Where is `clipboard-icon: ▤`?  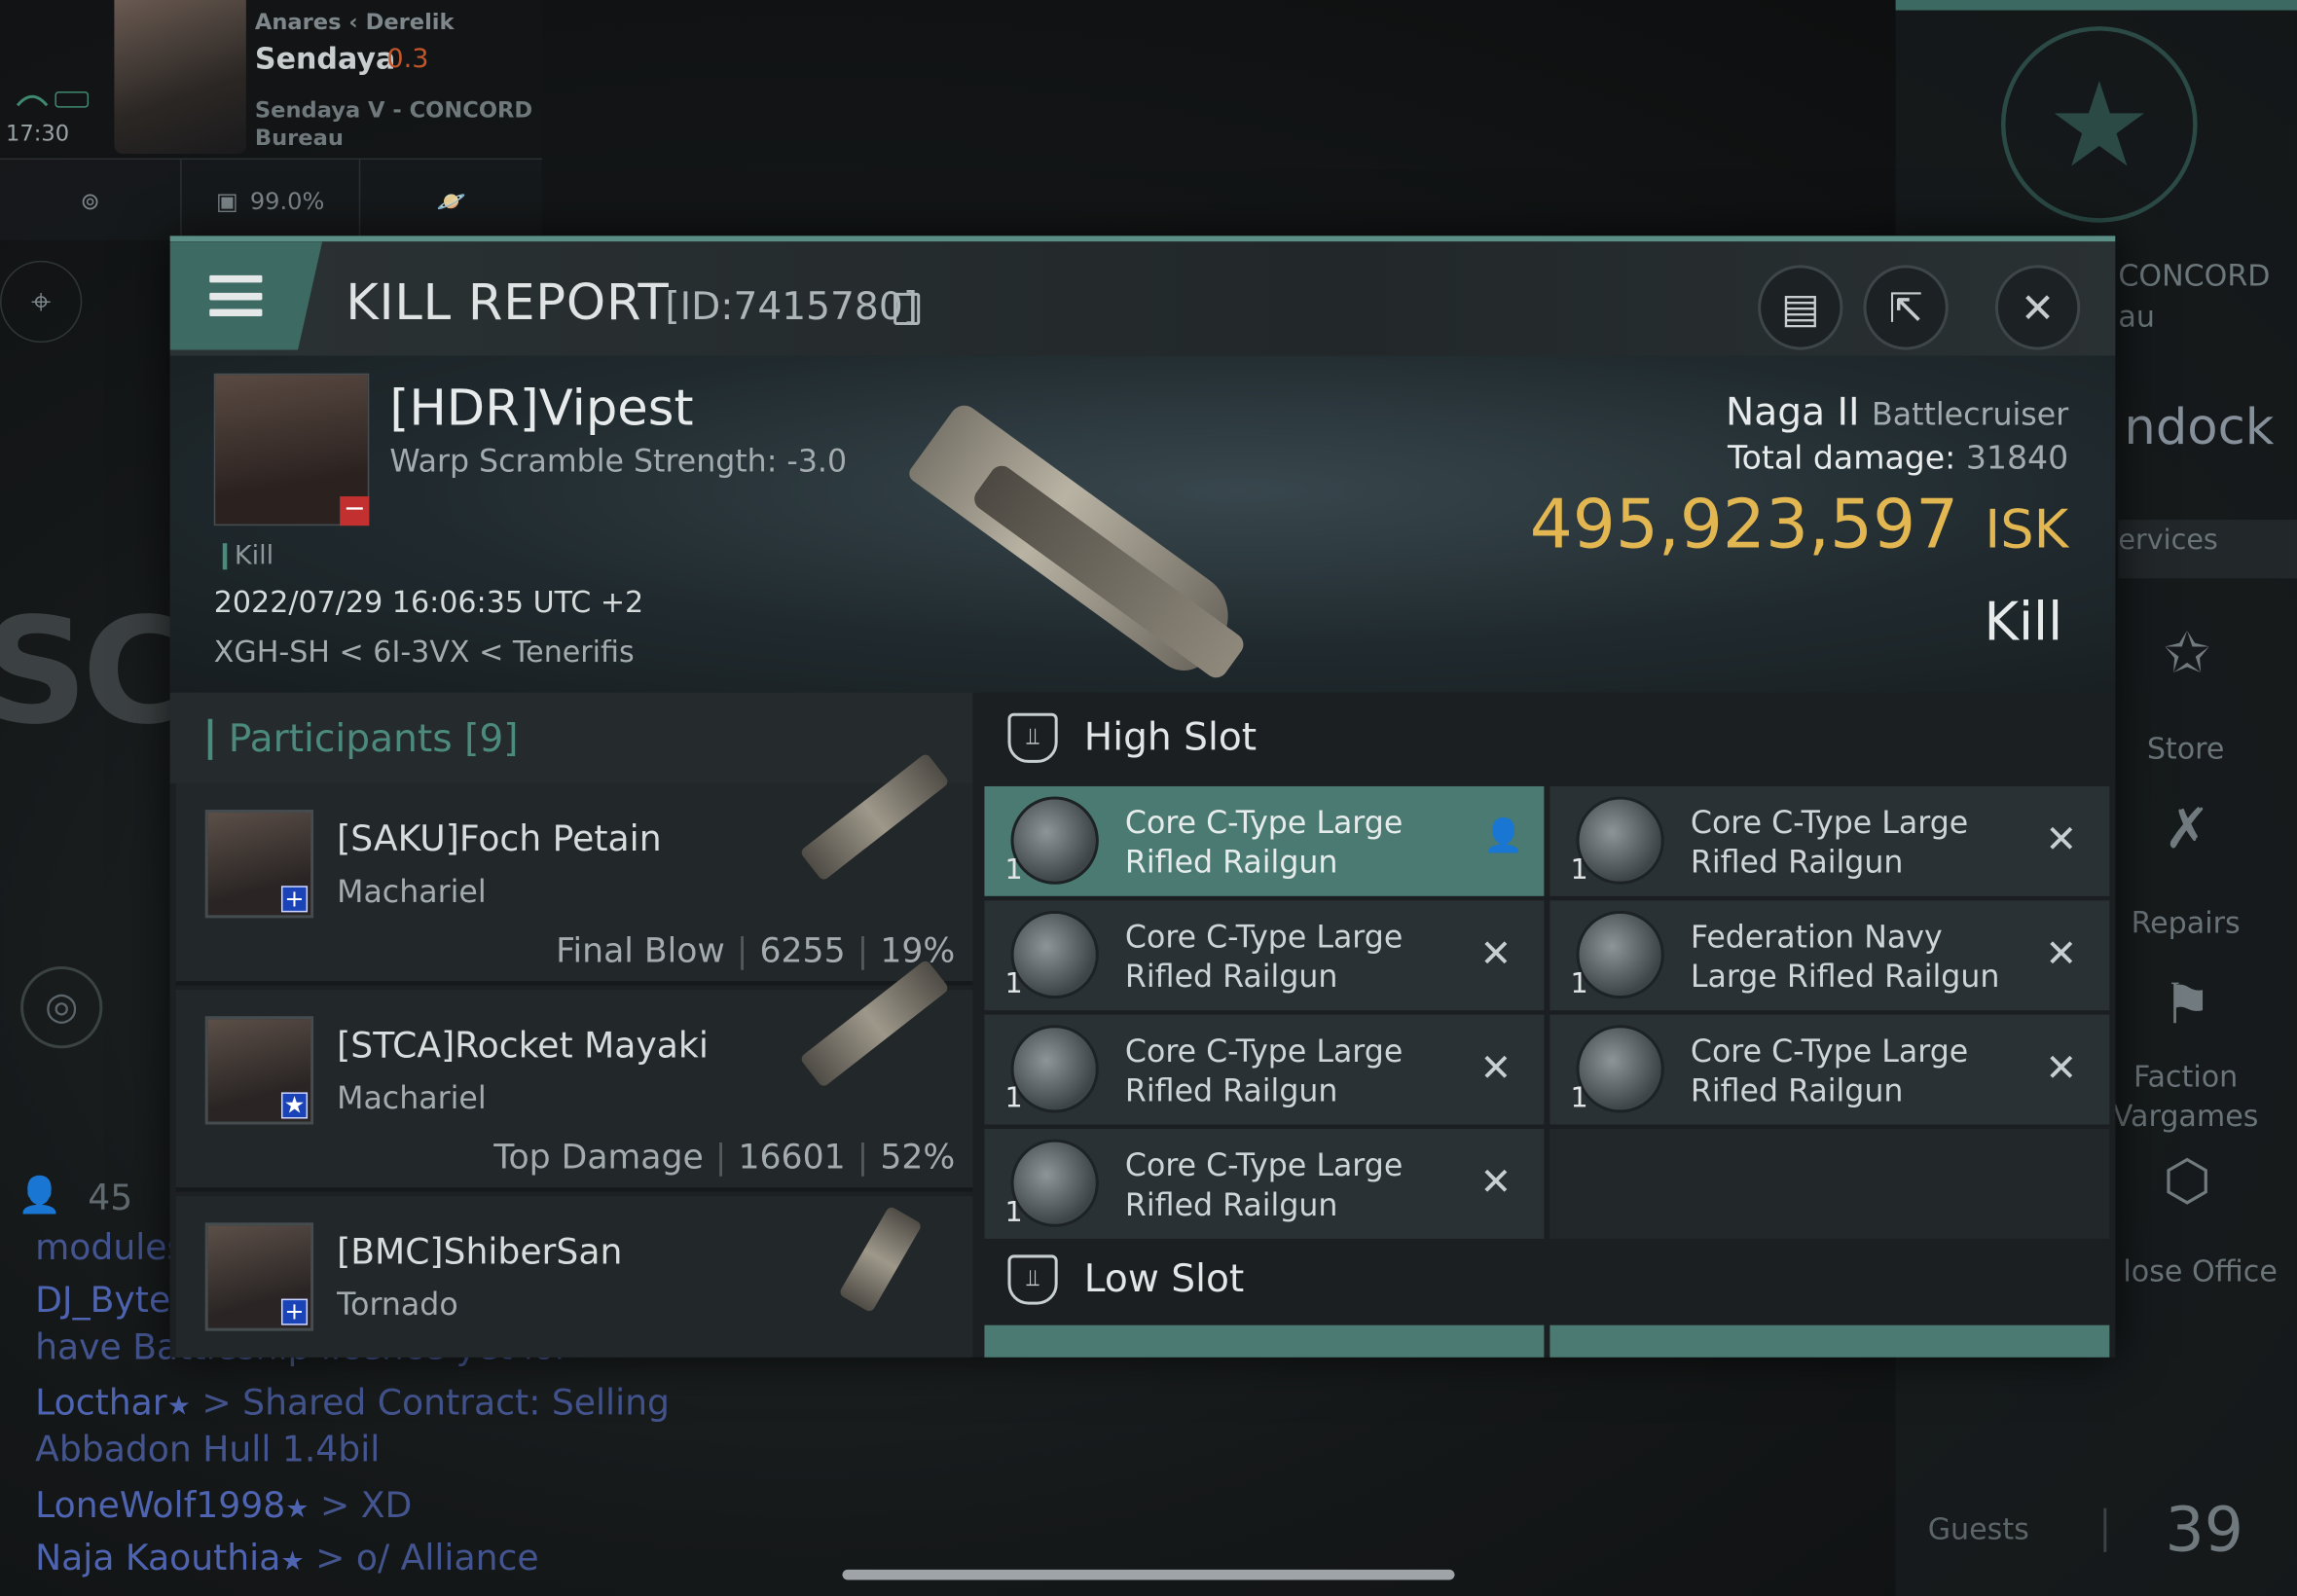
clipboard-icon: ▤ is located at coordinates (1800, 308).